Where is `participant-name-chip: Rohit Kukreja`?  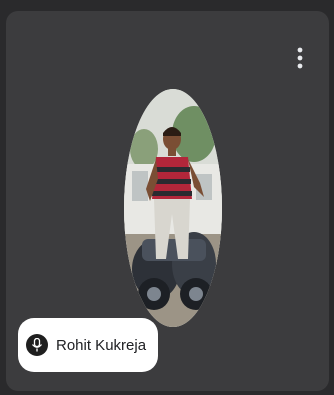 participant-name-chip: Rohit Kukreja is located at coordinates (88, 345).